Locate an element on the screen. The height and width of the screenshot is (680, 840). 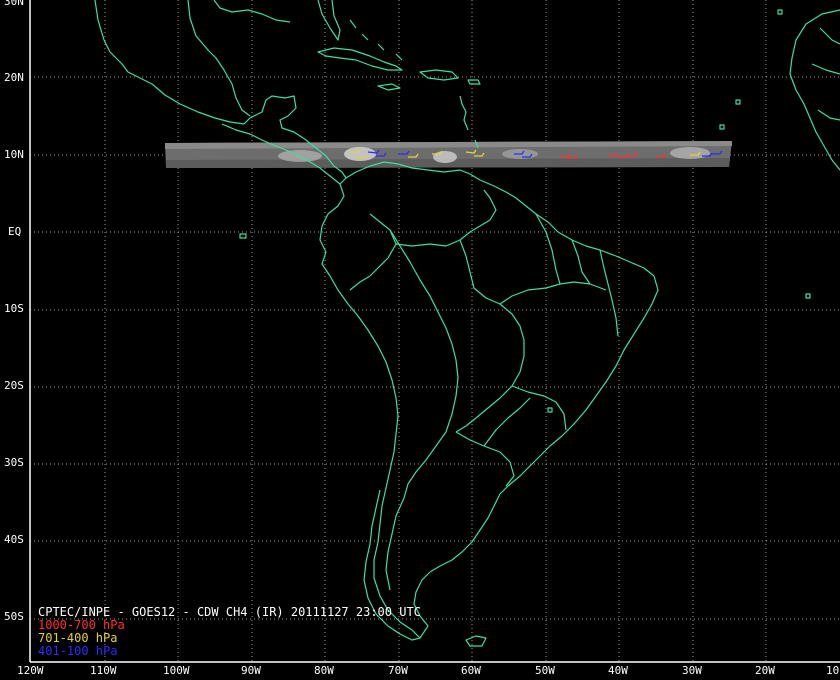
lat-label: 40S is located at coordinates (14, 539).